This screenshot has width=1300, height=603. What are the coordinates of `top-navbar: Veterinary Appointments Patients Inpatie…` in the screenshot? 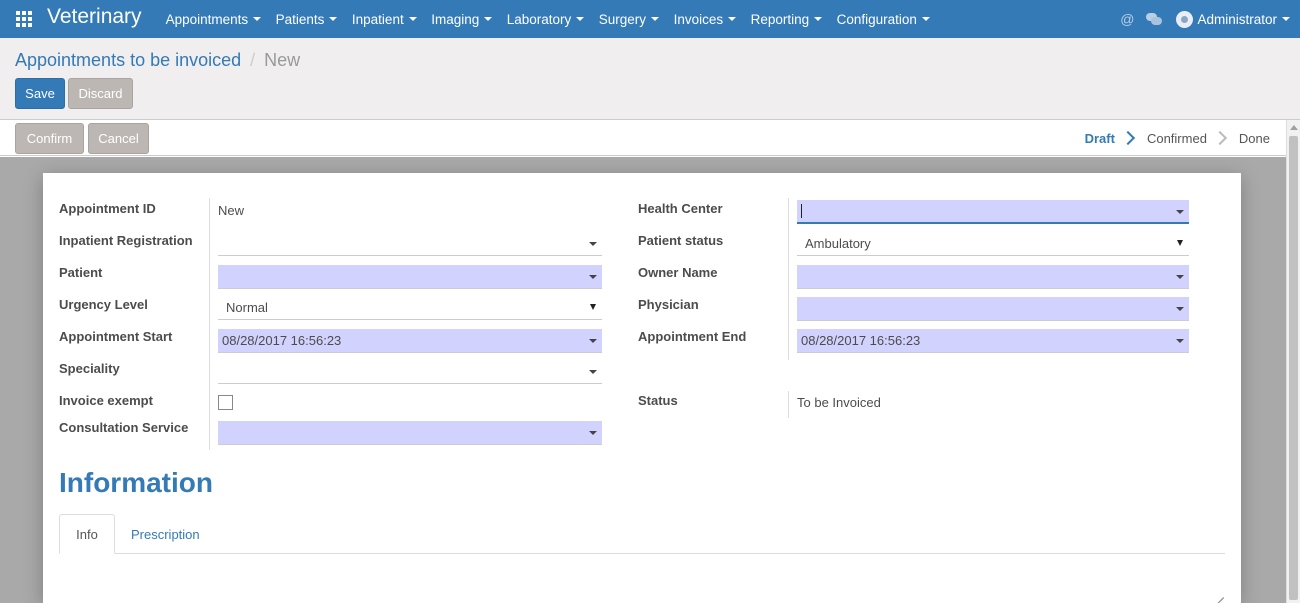 It's located at (650, 19).